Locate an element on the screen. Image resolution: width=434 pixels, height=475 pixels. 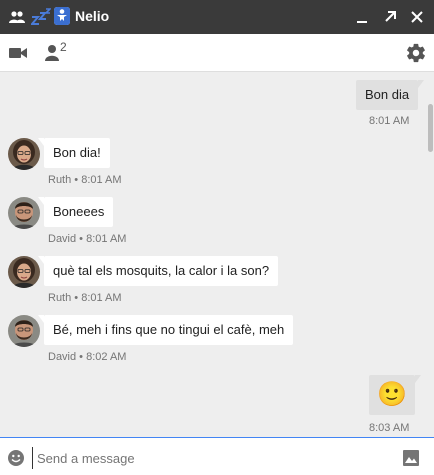
settings-button is located at coordinates (416, 53).